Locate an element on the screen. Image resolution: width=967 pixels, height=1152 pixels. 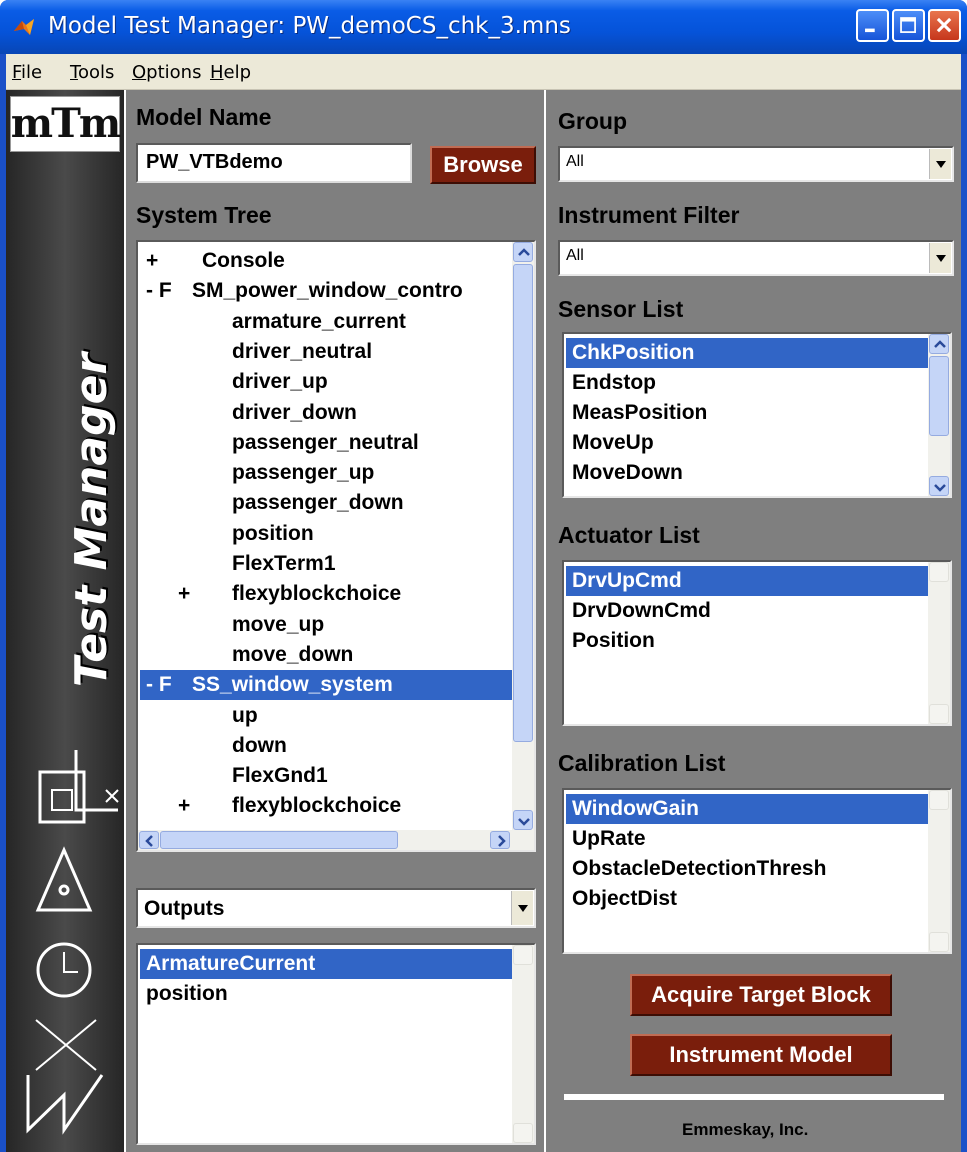
divider is located at coordinates (754, 1097).